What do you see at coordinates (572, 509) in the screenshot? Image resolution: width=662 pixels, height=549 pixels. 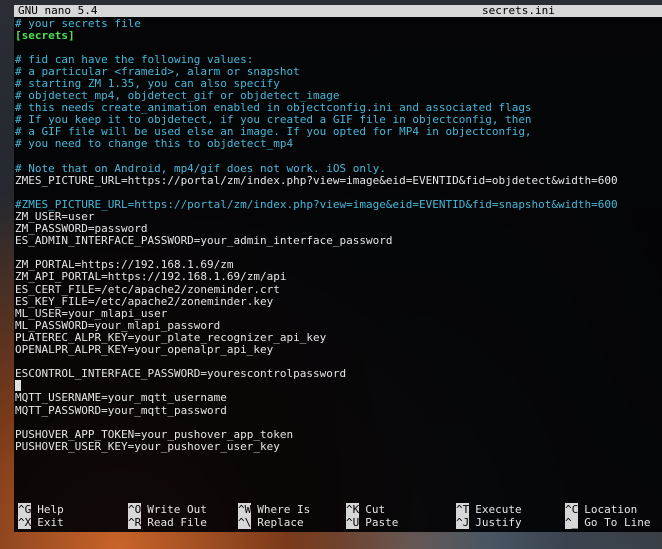 I see `shortcut-key: ^C` at bounding box center [572, 509].